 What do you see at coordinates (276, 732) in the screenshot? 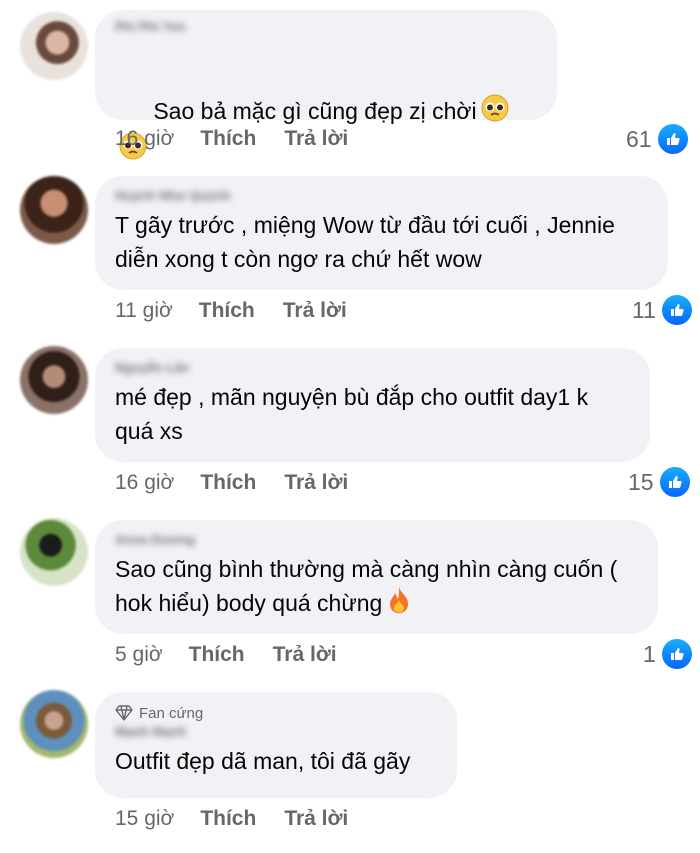
I see `author-name: Mạnh Mạnh` at bounding box center [276, 732].